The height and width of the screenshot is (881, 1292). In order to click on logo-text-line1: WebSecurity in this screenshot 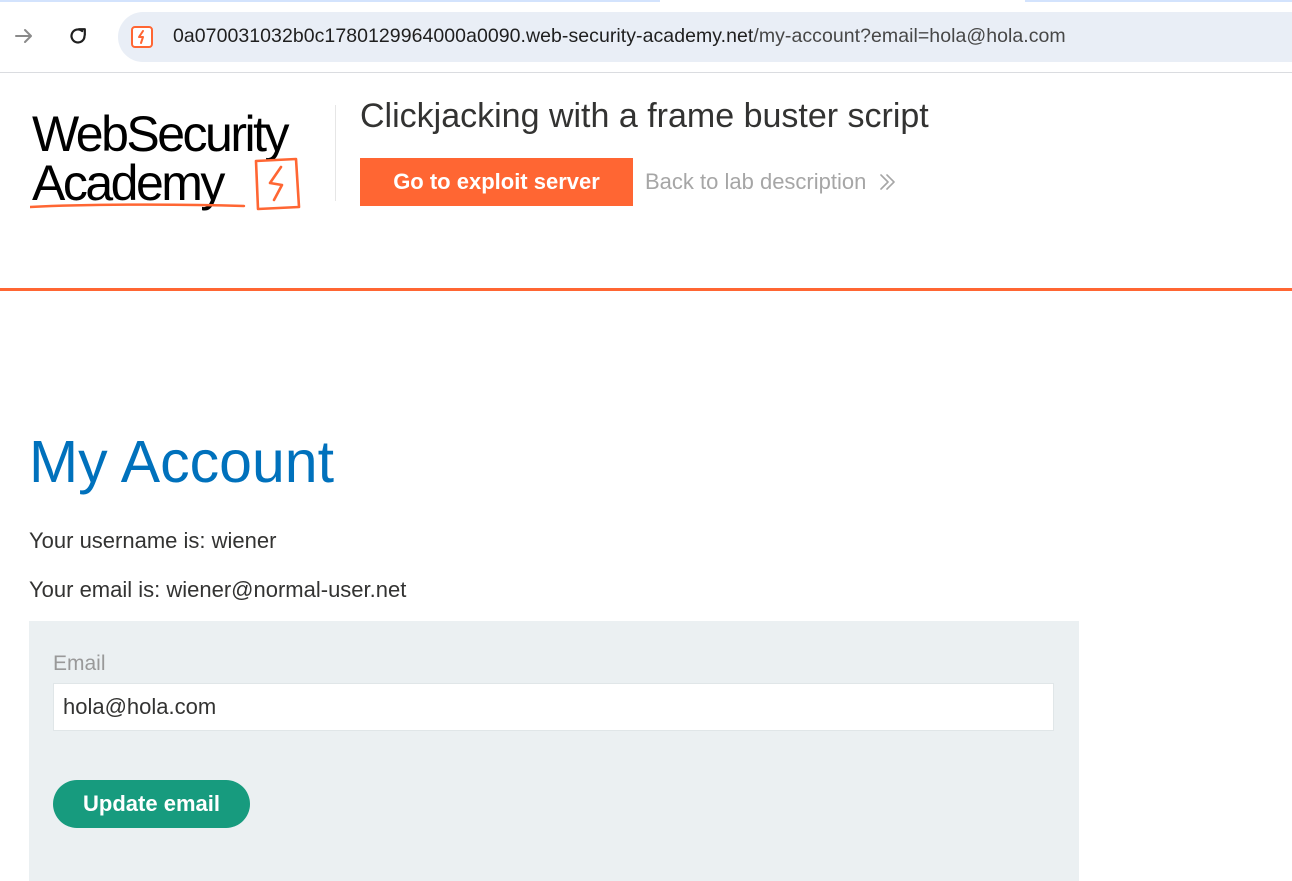, I will do `click(161, 134)`.